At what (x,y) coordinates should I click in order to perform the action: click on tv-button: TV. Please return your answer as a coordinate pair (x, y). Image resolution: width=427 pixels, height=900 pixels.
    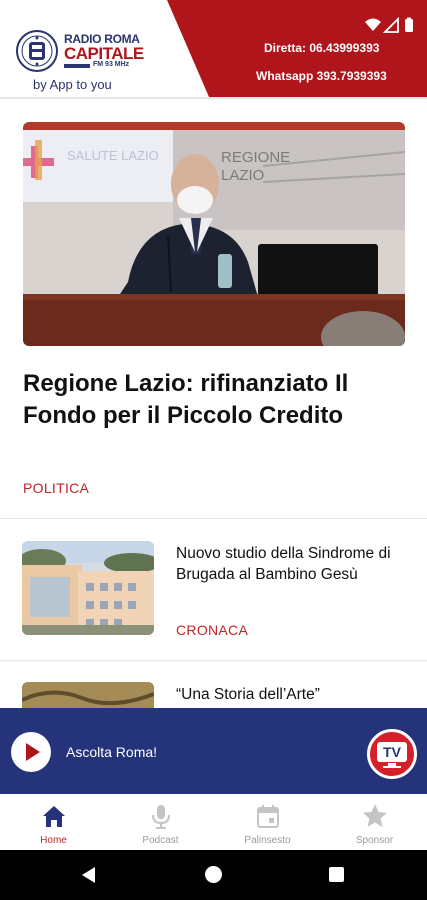
    Looking at the image, I should click on (392, 754).